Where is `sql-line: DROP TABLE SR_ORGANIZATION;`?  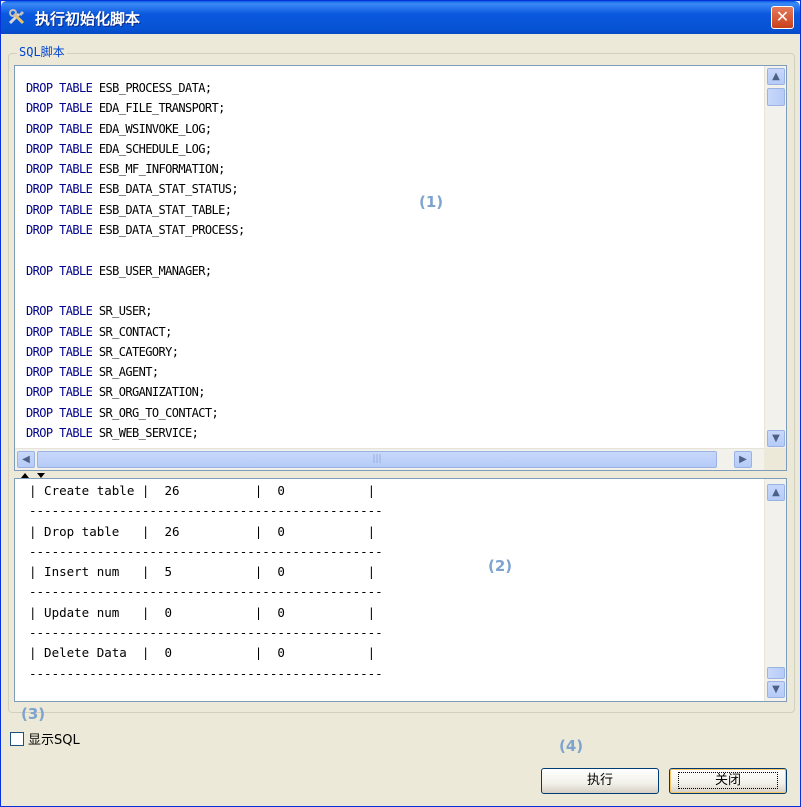 sql-line: DROP TABLE SR_ORGANIZATION; is located at coordinates (135, 392).